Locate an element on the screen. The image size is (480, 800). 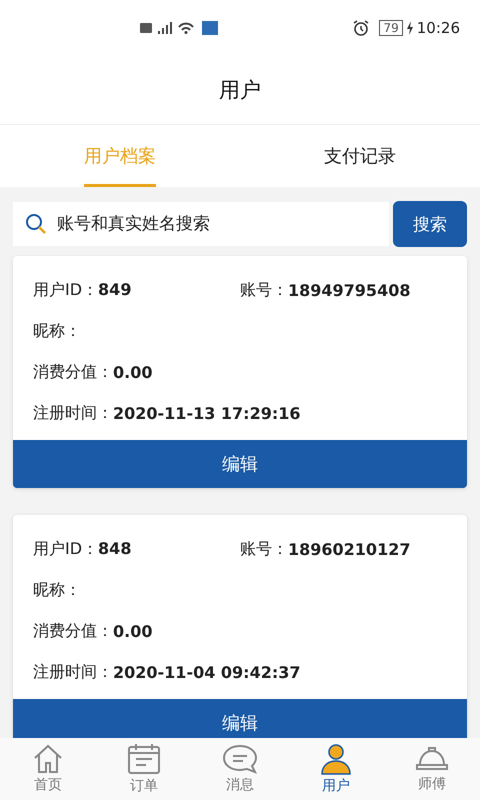
field-value: 2020-11-13 17:29:16 is located at coordinates (207, 413).